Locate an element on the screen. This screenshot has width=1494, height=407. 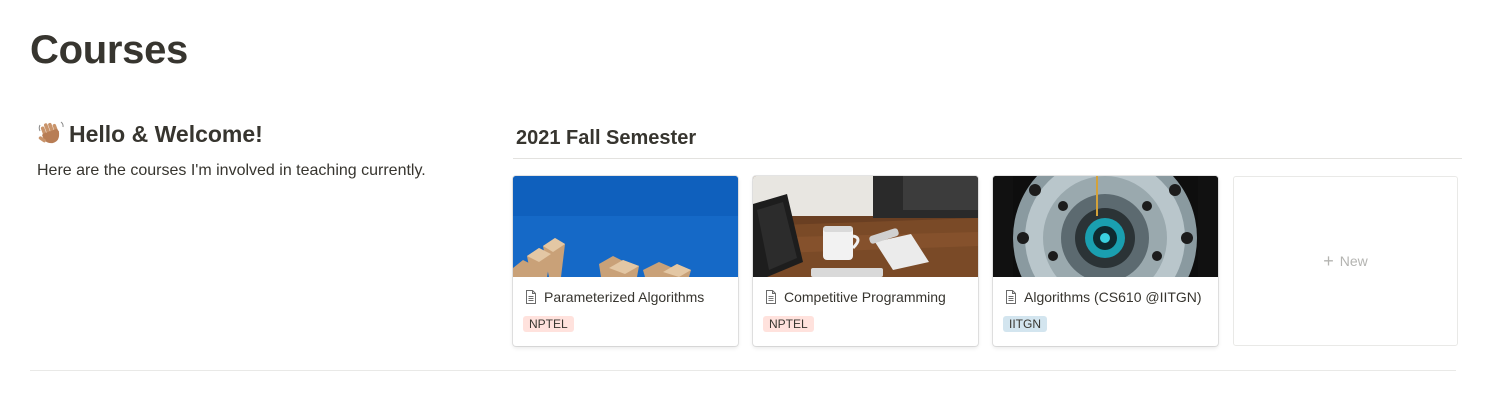
card-title-row: Parameterized Algorithms is located at coordinates (625, 292).